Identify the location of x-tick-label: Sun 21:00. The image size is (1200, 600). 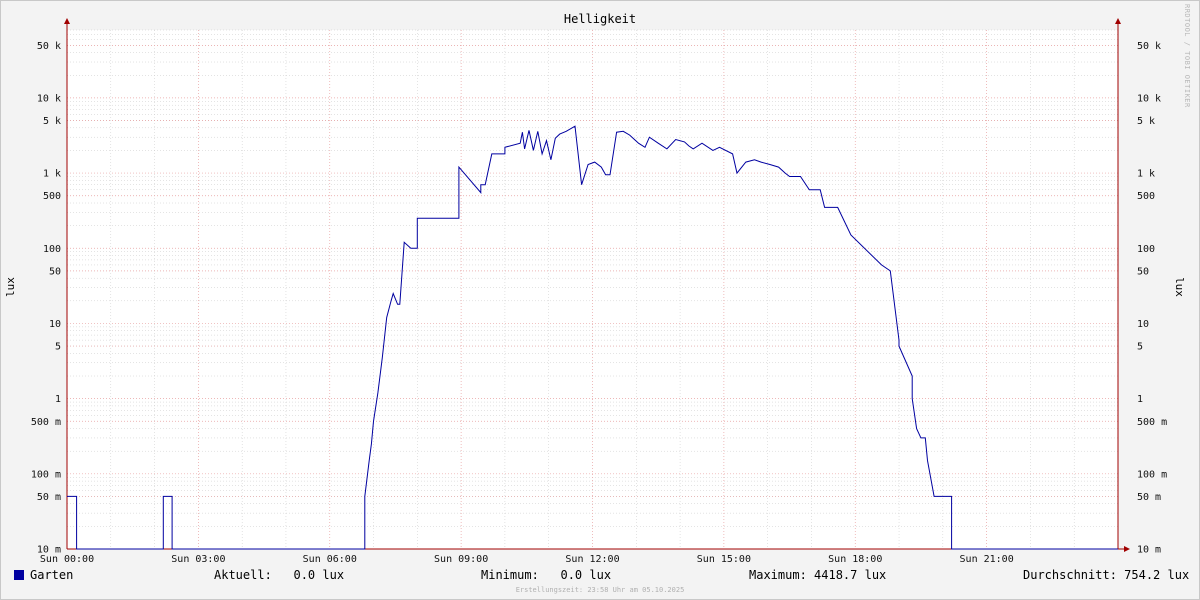
(987, 559).